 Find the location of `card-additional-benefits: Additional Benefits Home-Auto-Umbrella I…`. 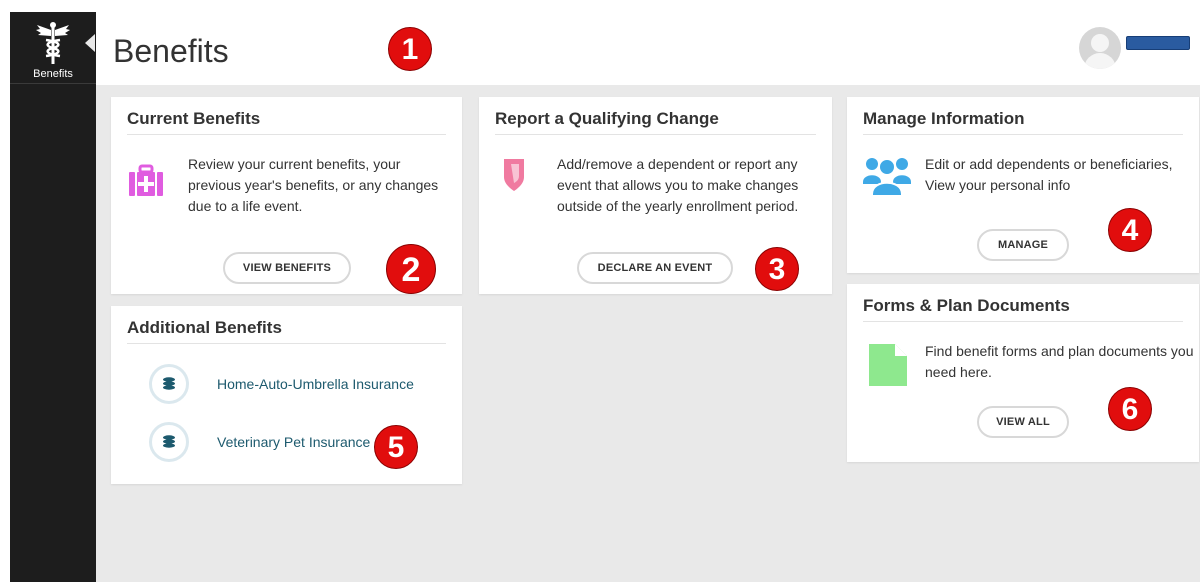

card-additional-benefits: Additional Benefits Home-Auto-Umbrella I… is located at coordinates (286, 395).